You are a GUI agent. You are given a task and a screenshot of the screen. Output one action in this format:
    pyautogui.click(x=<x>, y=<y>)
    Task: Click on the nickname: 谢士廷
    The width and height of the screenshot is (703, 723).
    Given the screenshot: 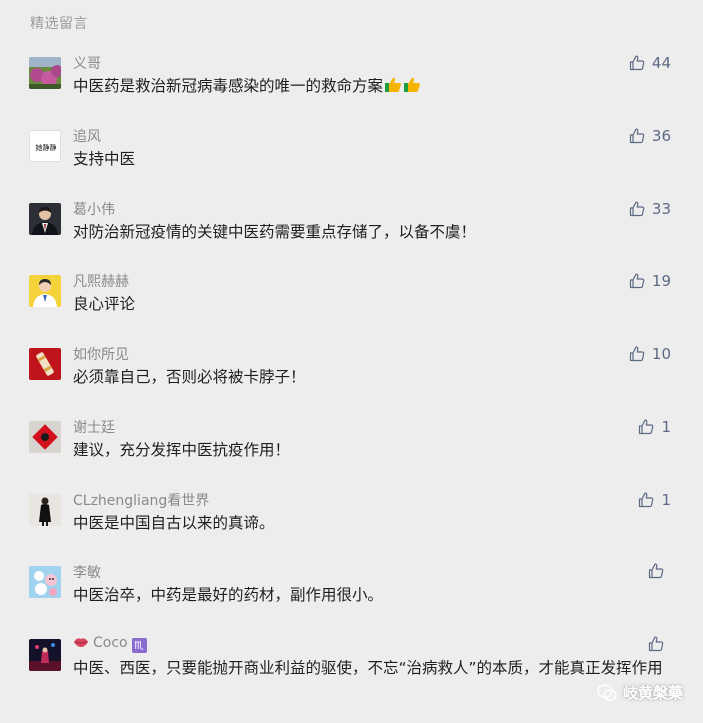 What is the action you would take?
    pyautogui.click(x=94, y=427)
    